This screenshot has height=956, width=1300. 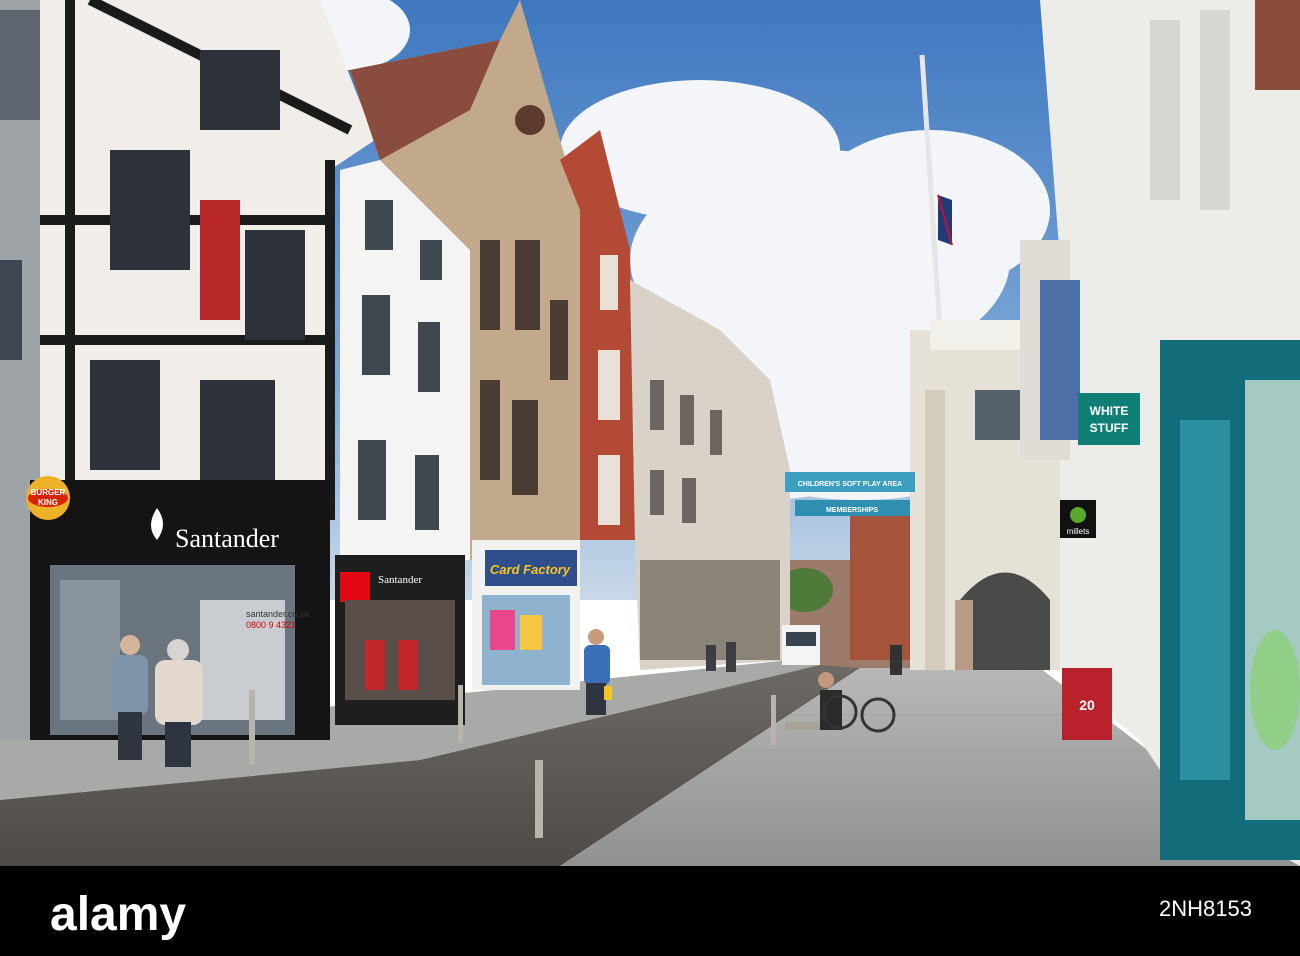 I want to click on millets-text: millets, so click(x=1078, y=531).